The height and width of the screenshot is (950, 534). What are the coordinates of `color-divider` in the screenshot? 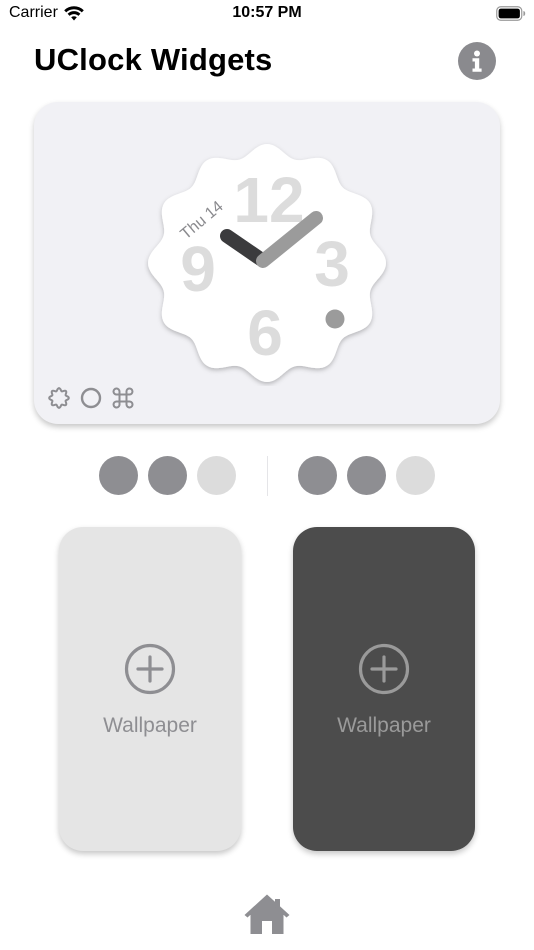 It's located at (267, 476).